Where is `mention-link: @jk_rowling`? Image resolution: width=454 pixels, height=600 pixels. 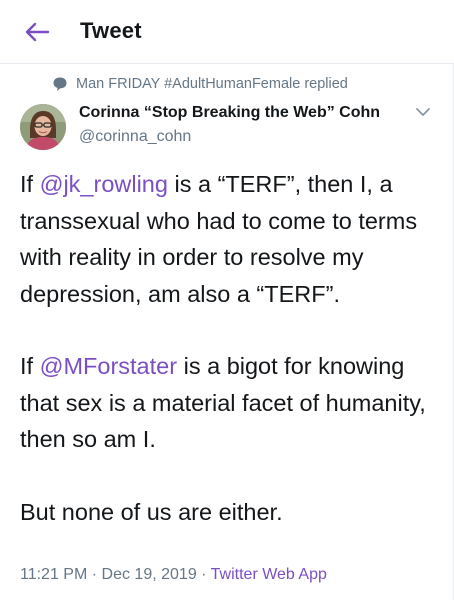 mention-link: @jk_rowling is located at coordinates (104, 184).